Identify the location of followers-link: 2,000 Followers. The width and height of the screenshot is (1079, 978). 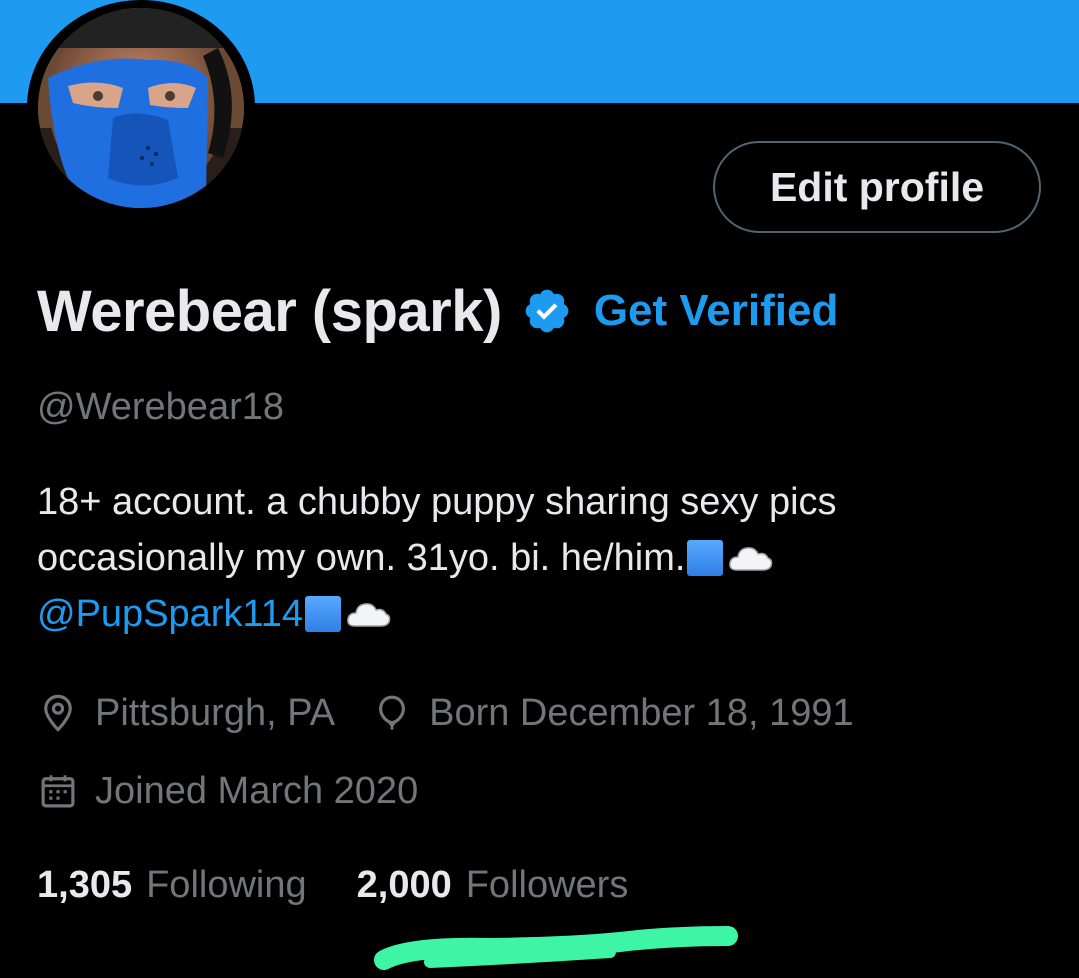
(493, 885).